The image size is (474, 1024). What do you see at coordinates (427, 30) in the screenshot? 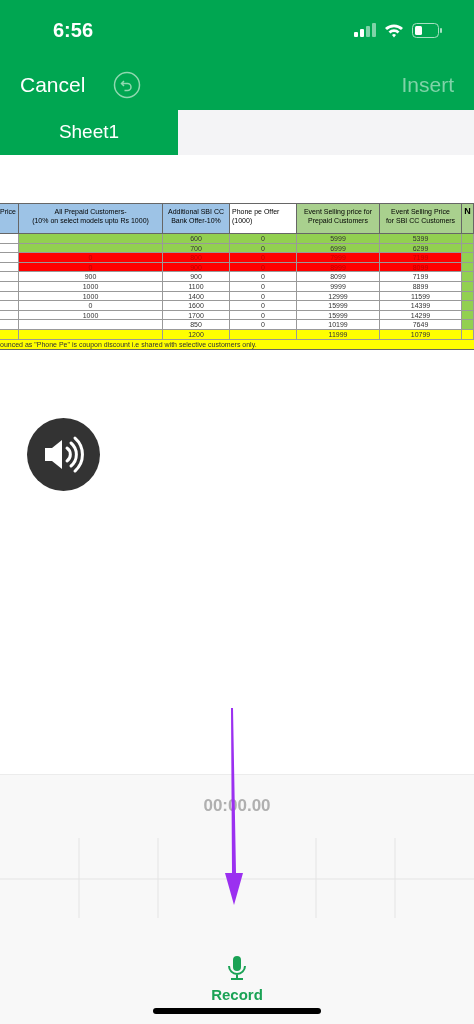
I see `battery-icon` at bounding box center [427, 30].